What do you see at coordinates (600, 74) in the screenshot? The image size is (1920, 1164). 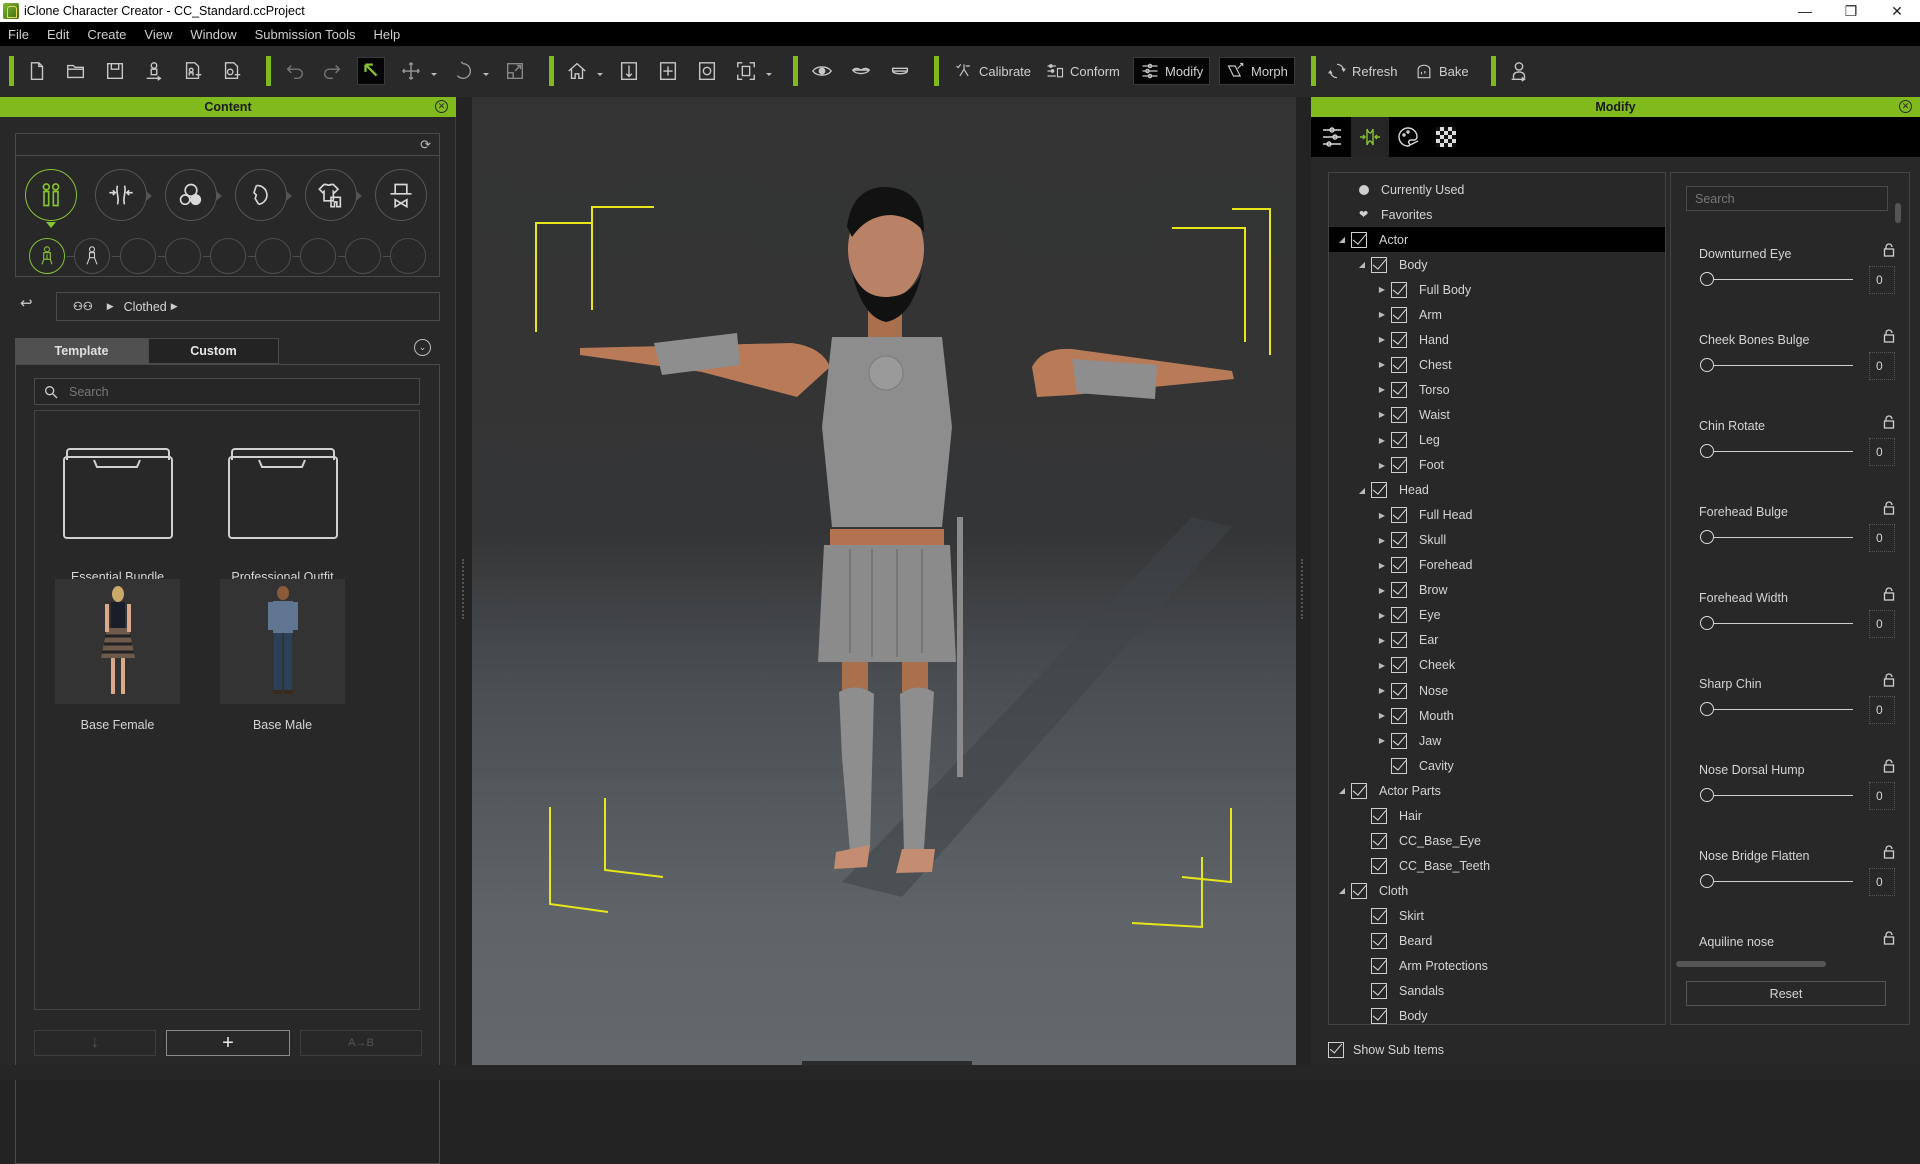 I see `home-dropdown-arrow` at bounding box center [600, 74].